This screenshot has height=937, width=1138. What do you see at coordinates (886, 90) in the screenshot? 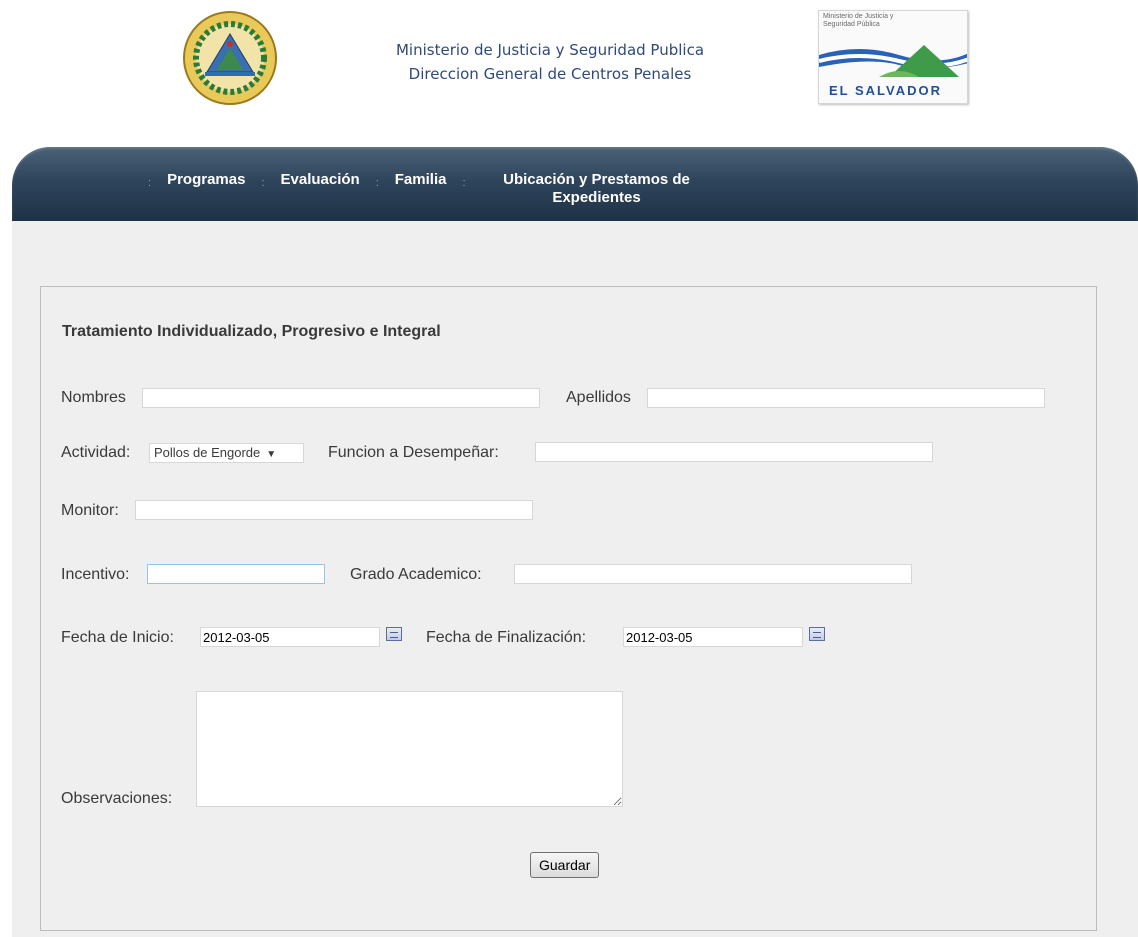
I see `logo-country: EL SALVADOR` at bounding box center [886, 90].